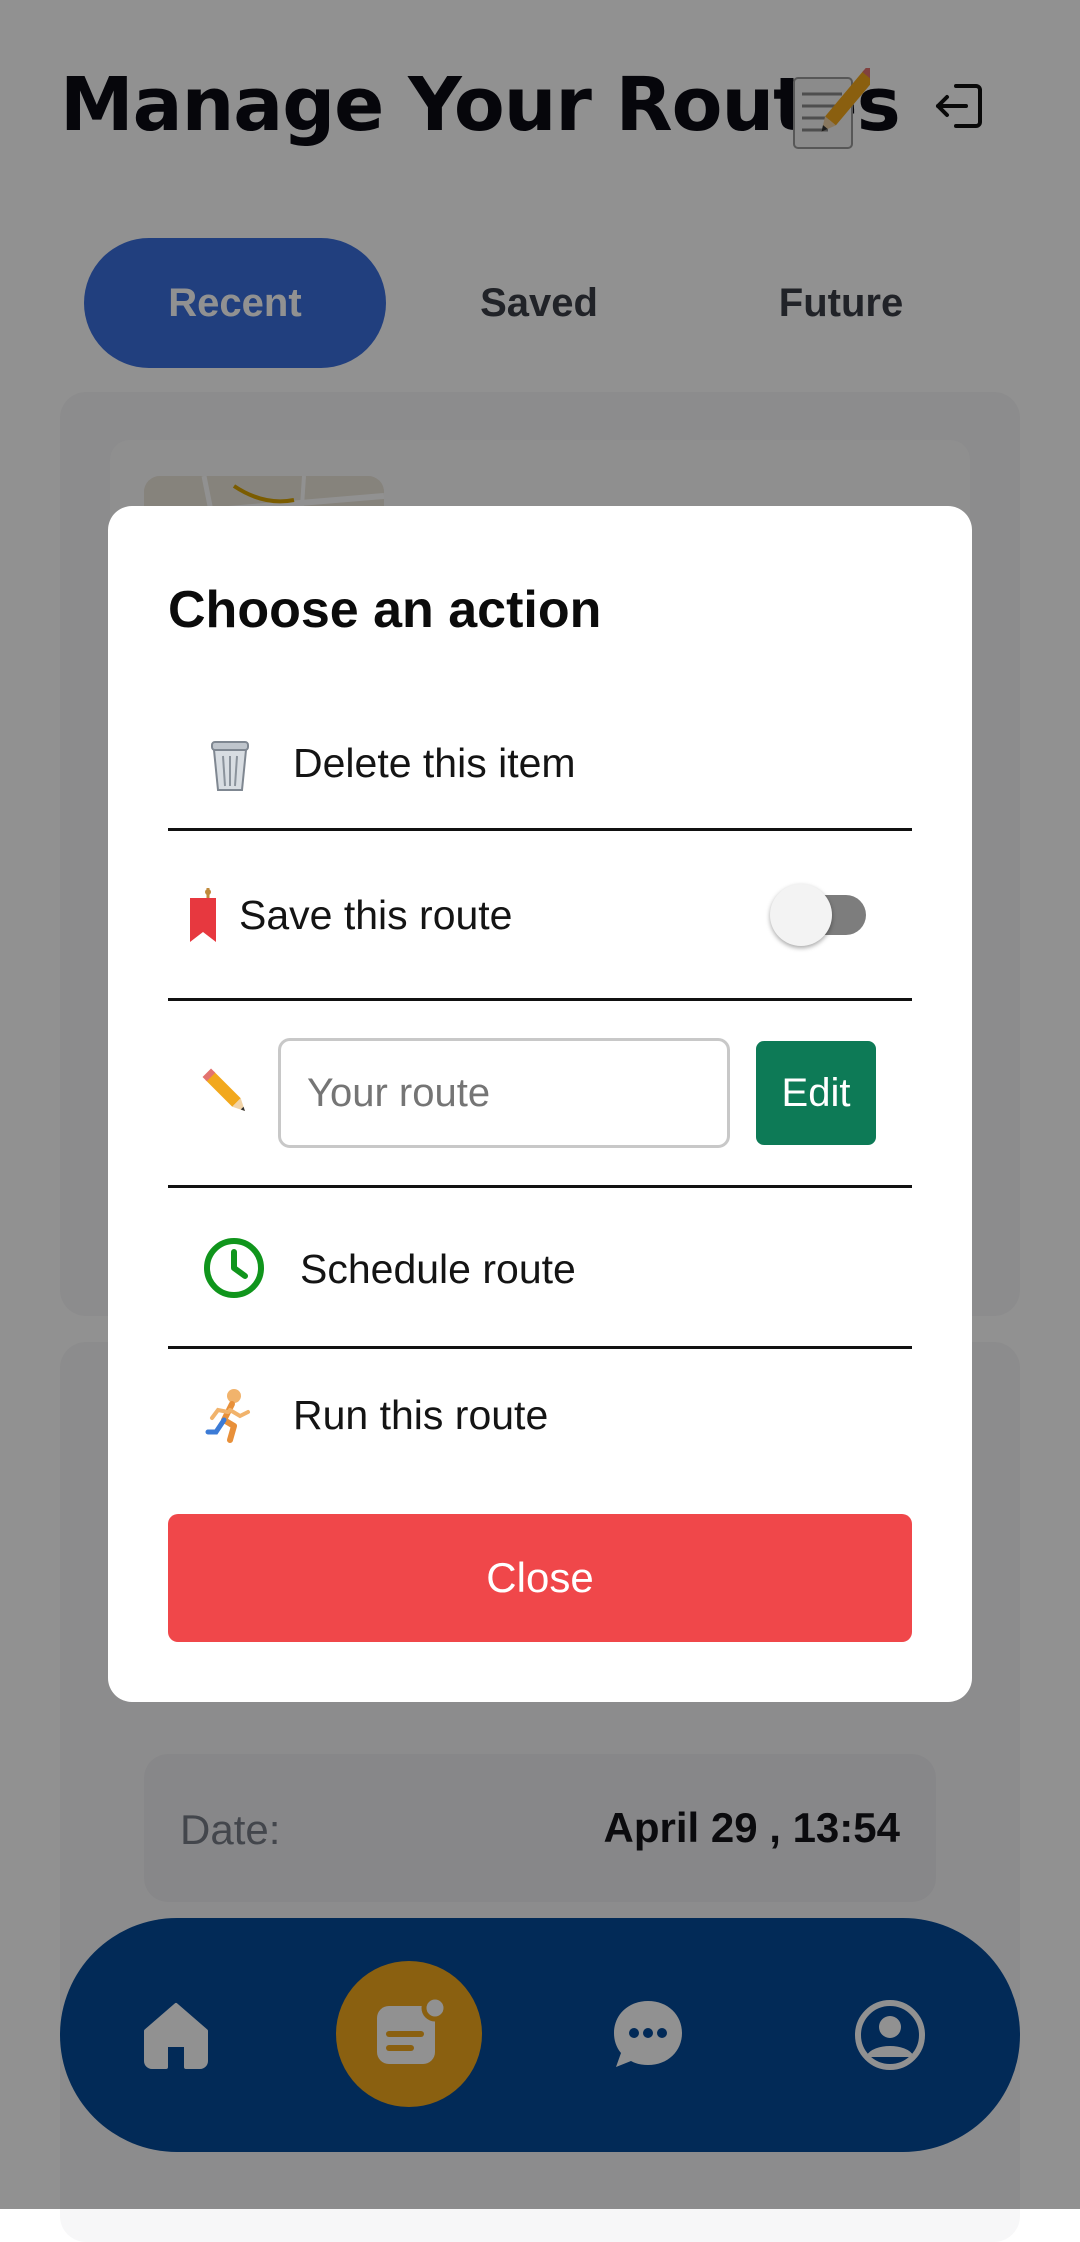  What do you see at coordinates (420, 1415) in the screenshot?
I see `run-route-option: Run this route` at bounding box center [420, 1415].